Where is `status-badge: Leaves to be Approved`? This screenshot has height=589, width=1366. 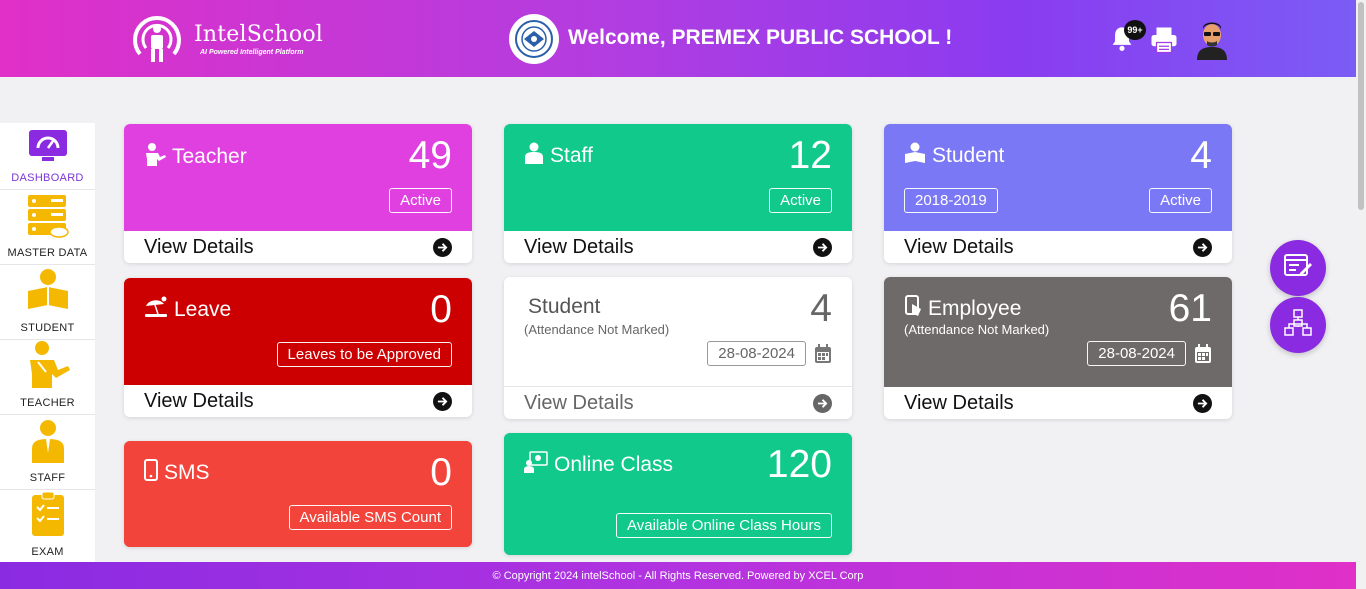
status-badge: Leaves to be Approved is located at coordinates (364, 354).